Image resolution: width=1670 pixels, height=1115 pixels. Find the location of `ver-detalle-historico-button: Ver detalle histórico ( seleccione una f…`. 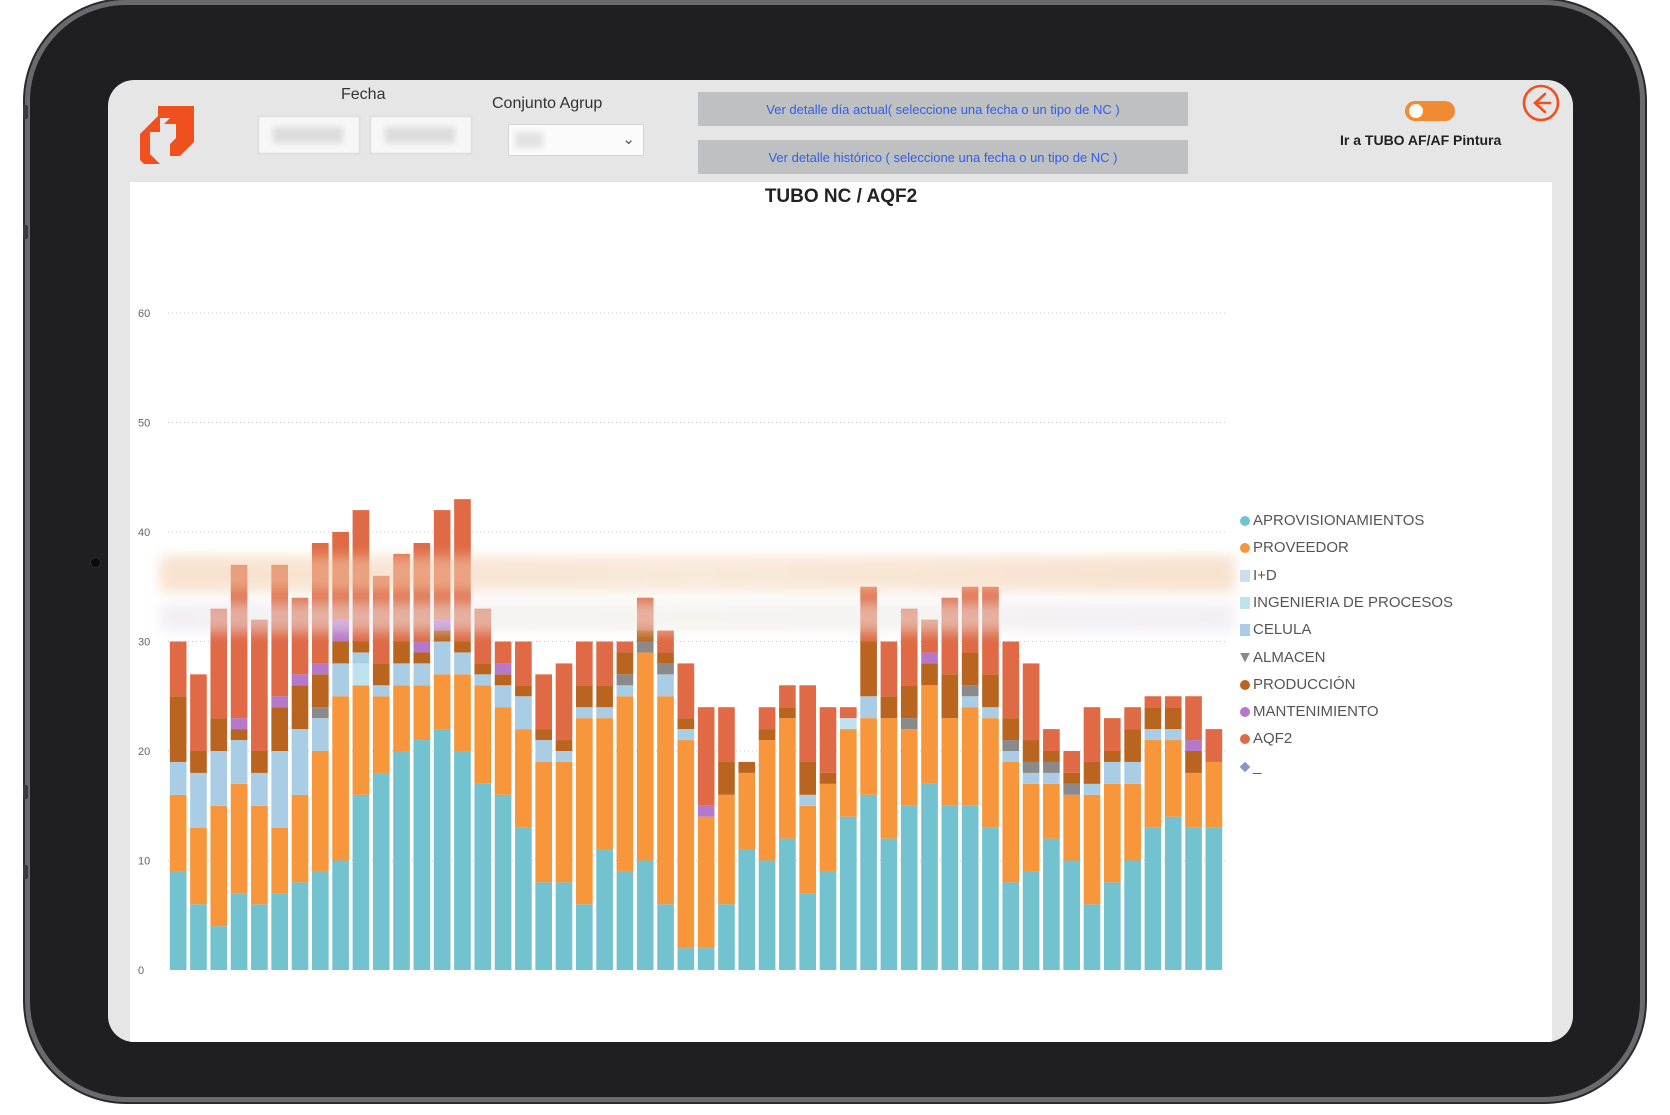

ver-detalle-historico-button: Ver detalle histórico ( seleccione una f… is located at coordinates (943, 157).